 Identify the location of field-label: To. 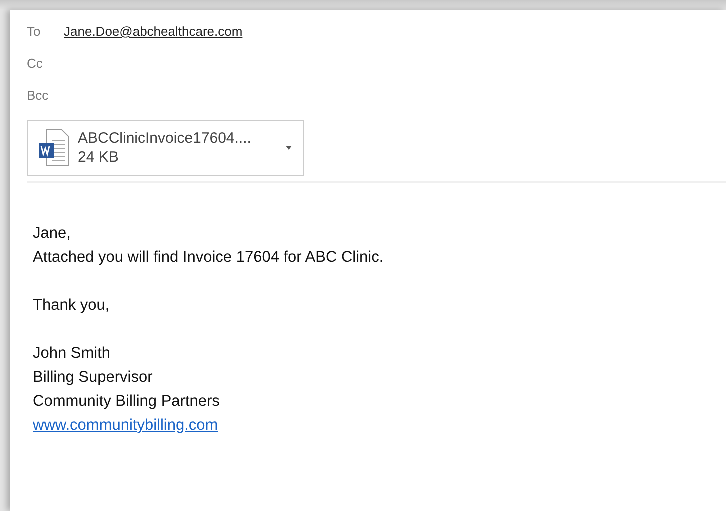
(34, 31).